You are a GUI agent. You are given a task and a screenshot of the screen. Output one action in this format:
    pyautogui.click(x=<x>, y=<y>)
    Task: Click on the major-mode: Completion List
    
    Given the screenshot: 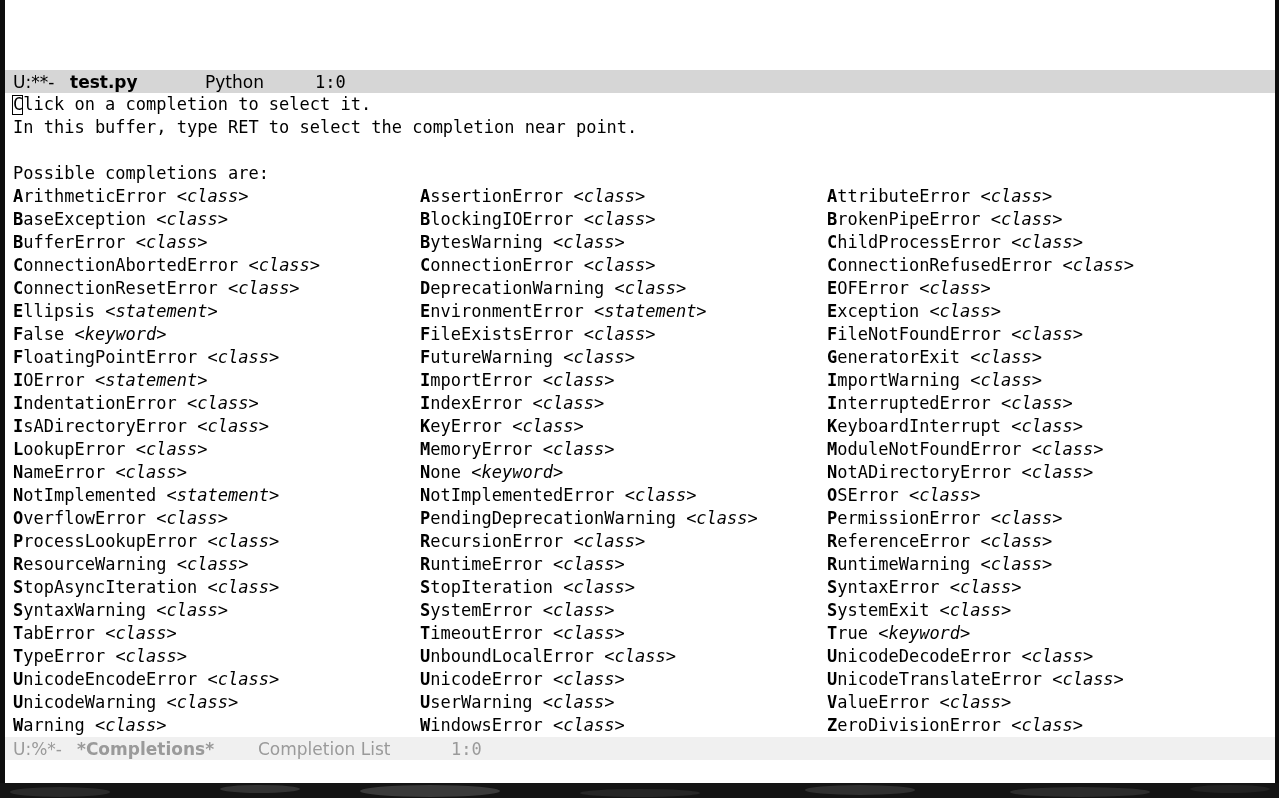 What is the action you would take?
    pyautogui.click(x=325, y=748)
    